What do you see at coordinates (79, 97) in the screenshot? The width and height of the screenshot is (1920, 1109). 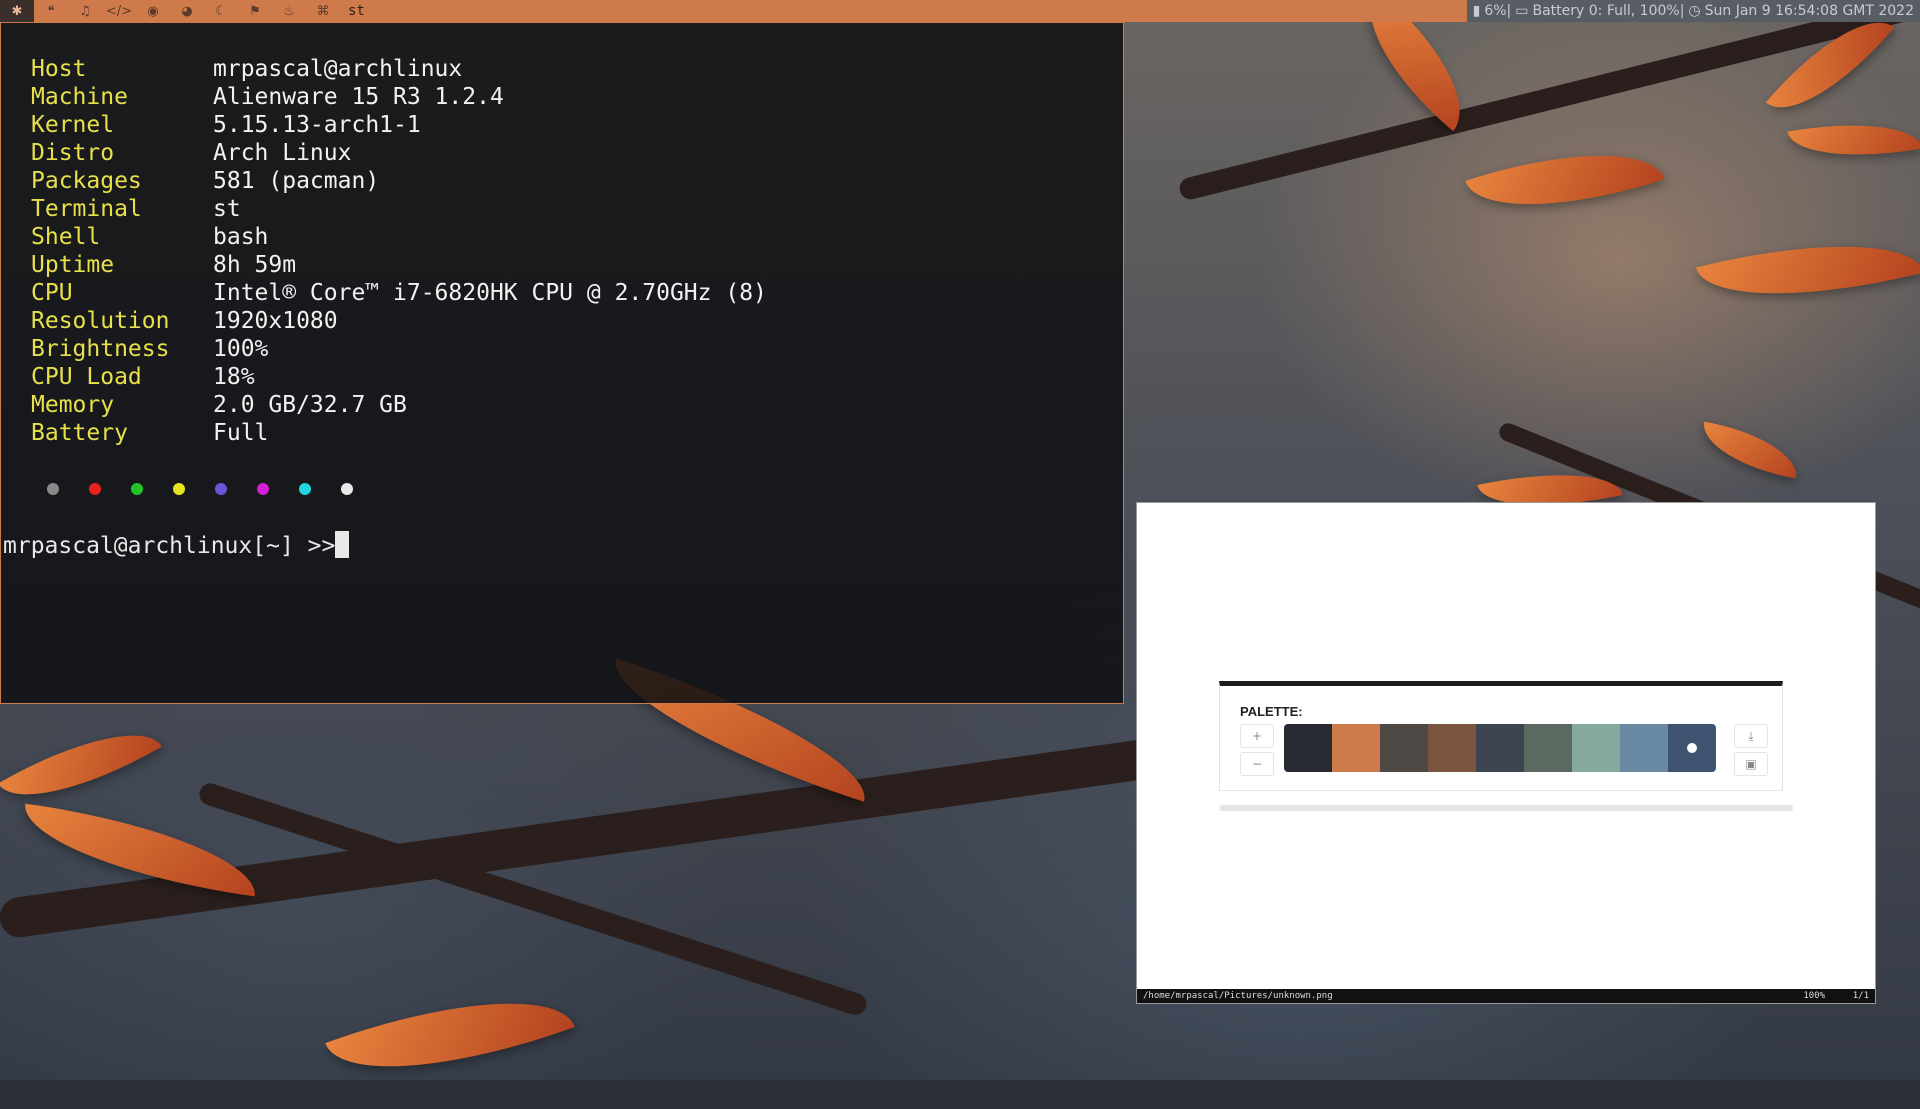 I see `info-key: Machine` at bounding box center [79, 97].